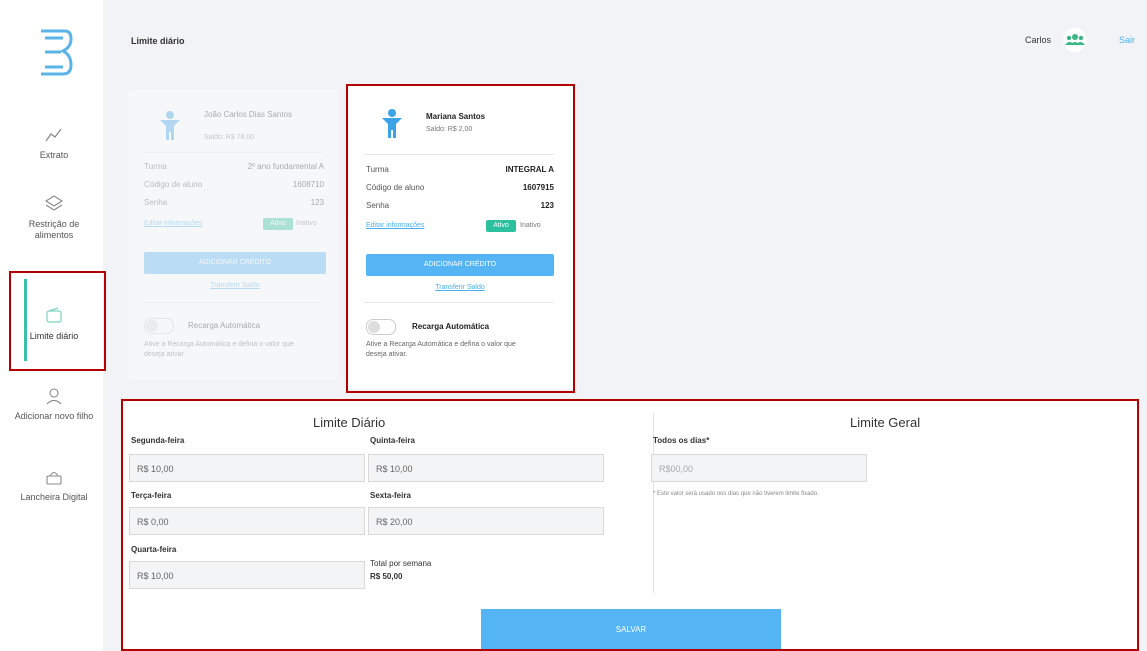 This screenshot has height=651, width=1147. What do you see at coordinates (54, 229) in the screenshot?
I see `sidebar-item-label: Restrição de alimentos` at bounding box center [54, 229].